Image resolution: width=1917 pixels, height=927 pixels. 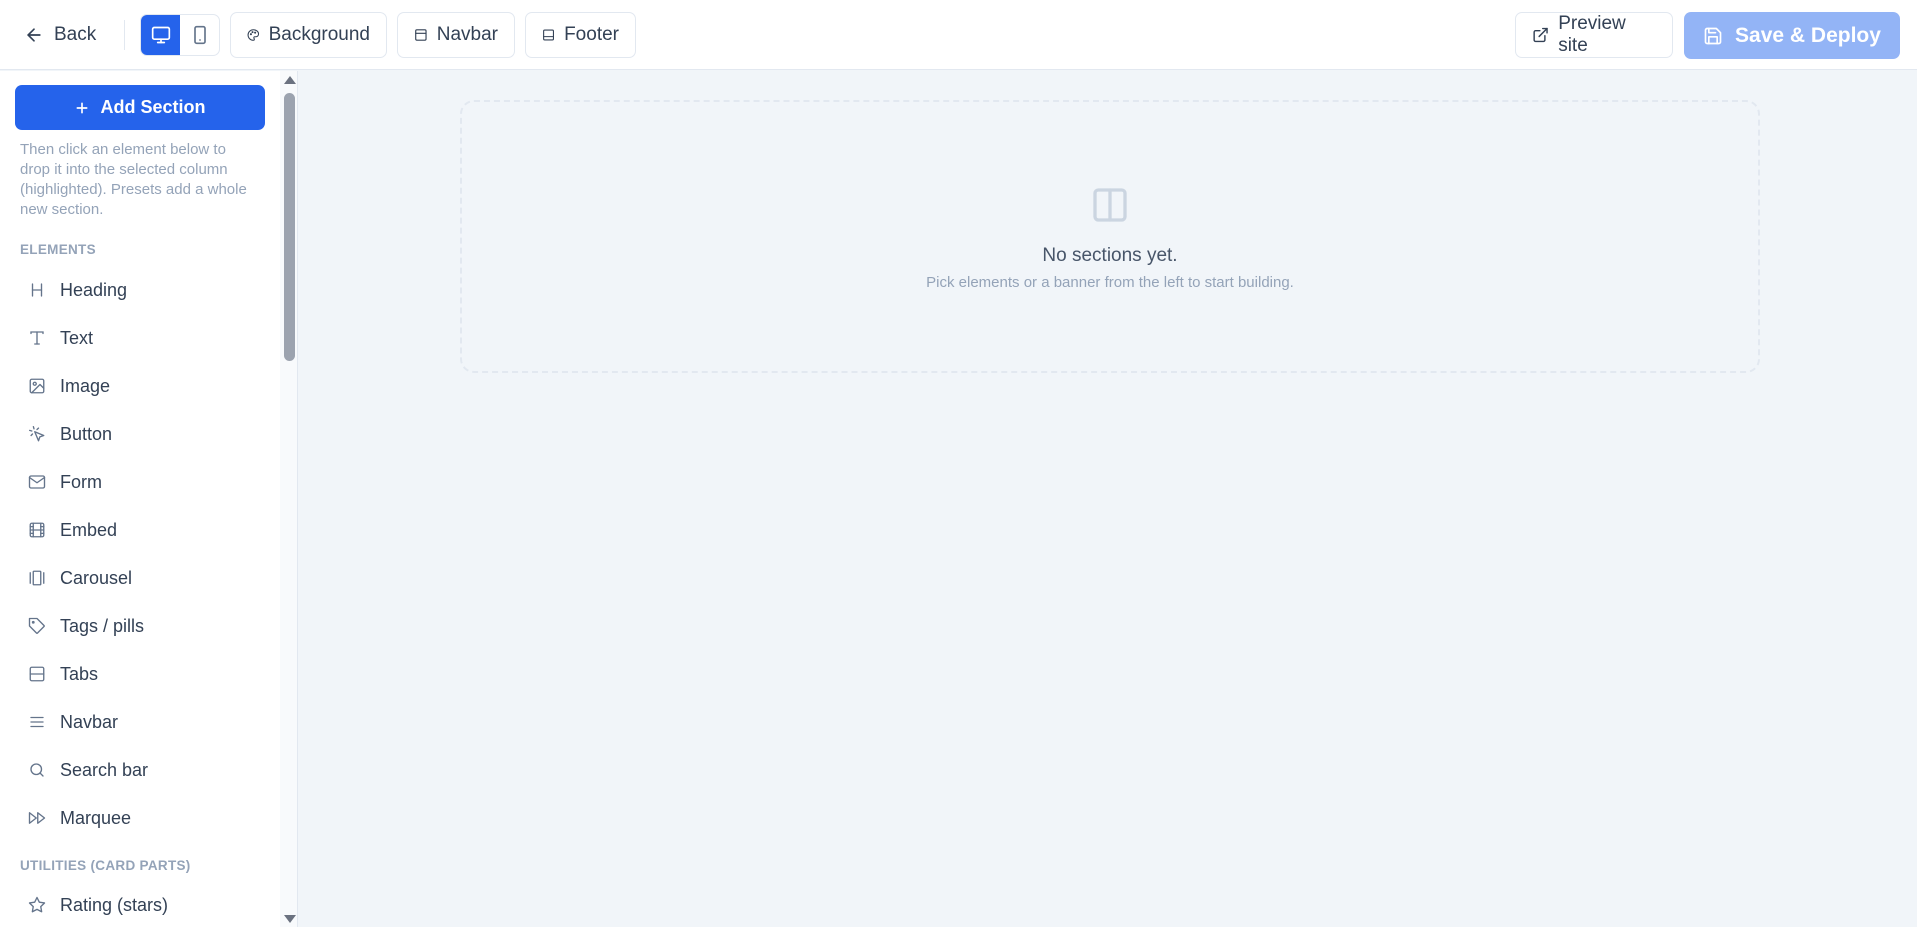 What do you see at coordinates (34, 35) in the screenshot?
I see `arrow-left-icon` at bounding box center [34, 35].